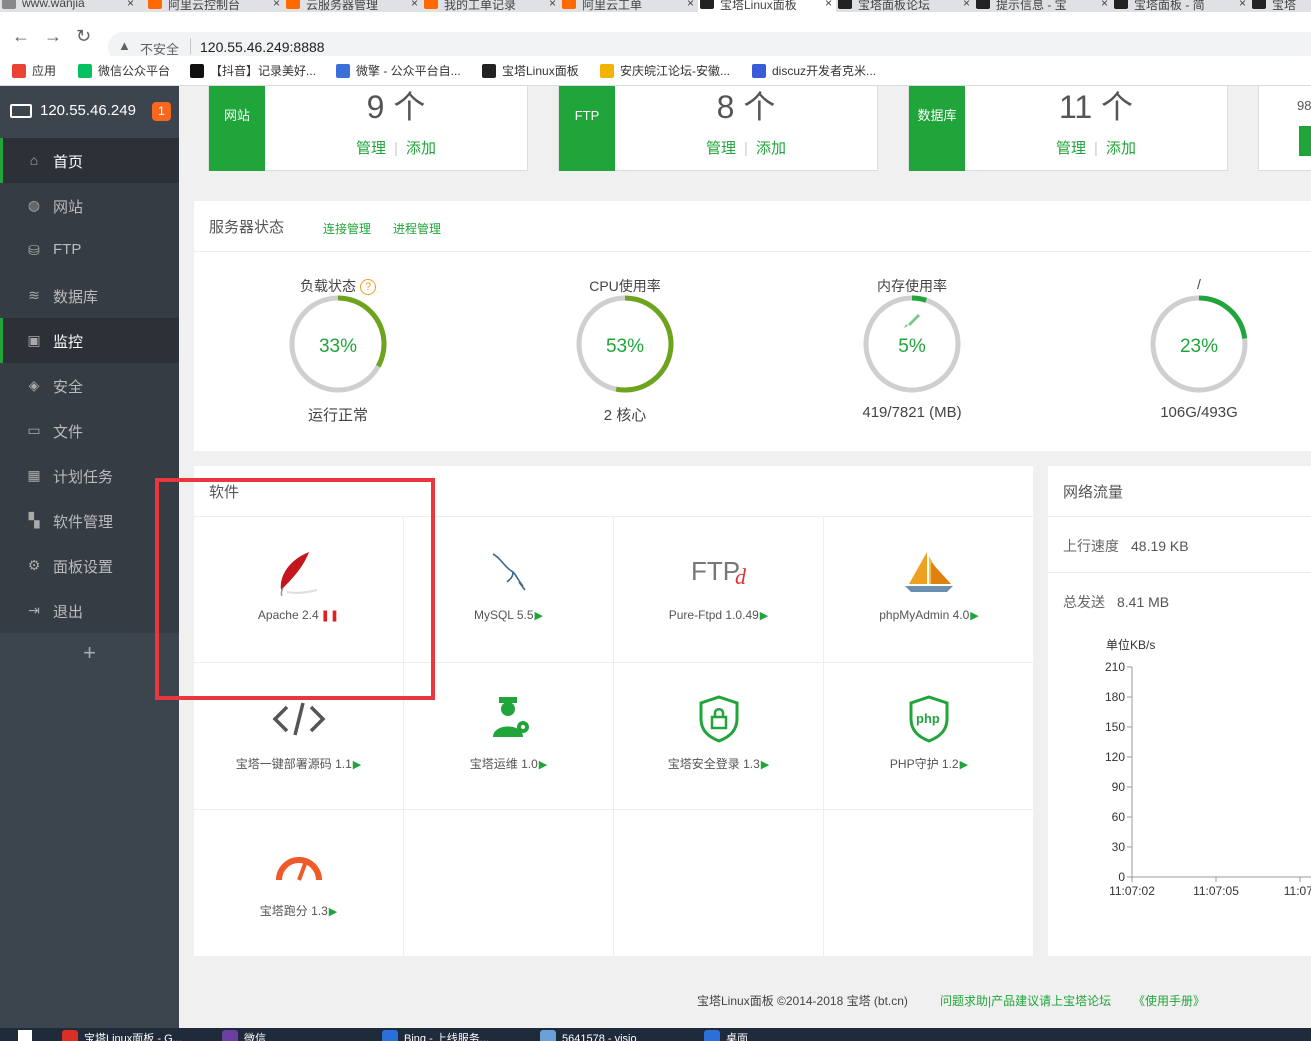  What do you see at coordinates (746, 107) in the screenshot?
I see `stat-card-count: 8 个` at bounding box center [746, 107].